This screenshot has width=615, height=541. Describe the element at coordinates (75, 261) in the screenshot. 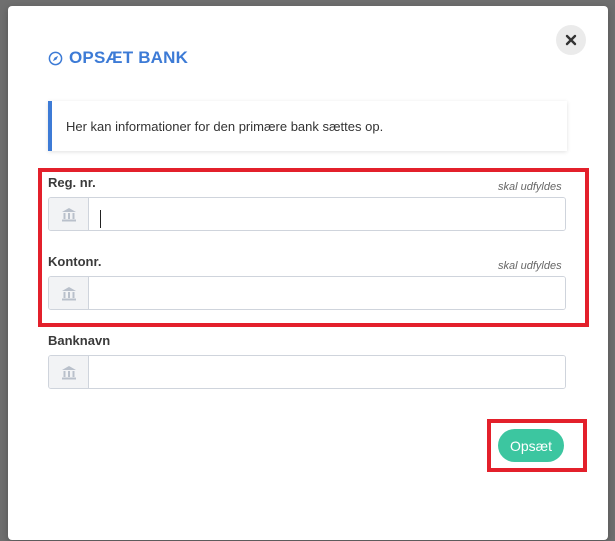

I see `kontonr-label: Kontonr.` at that location.